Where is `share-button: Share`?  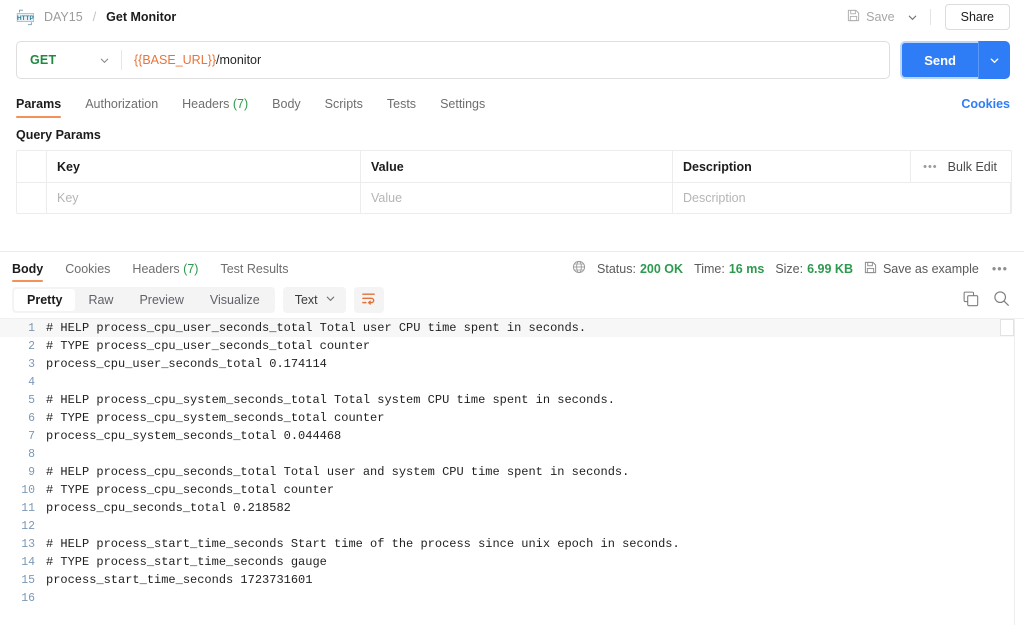 share-button: Share is located at coordinates (977, 17).